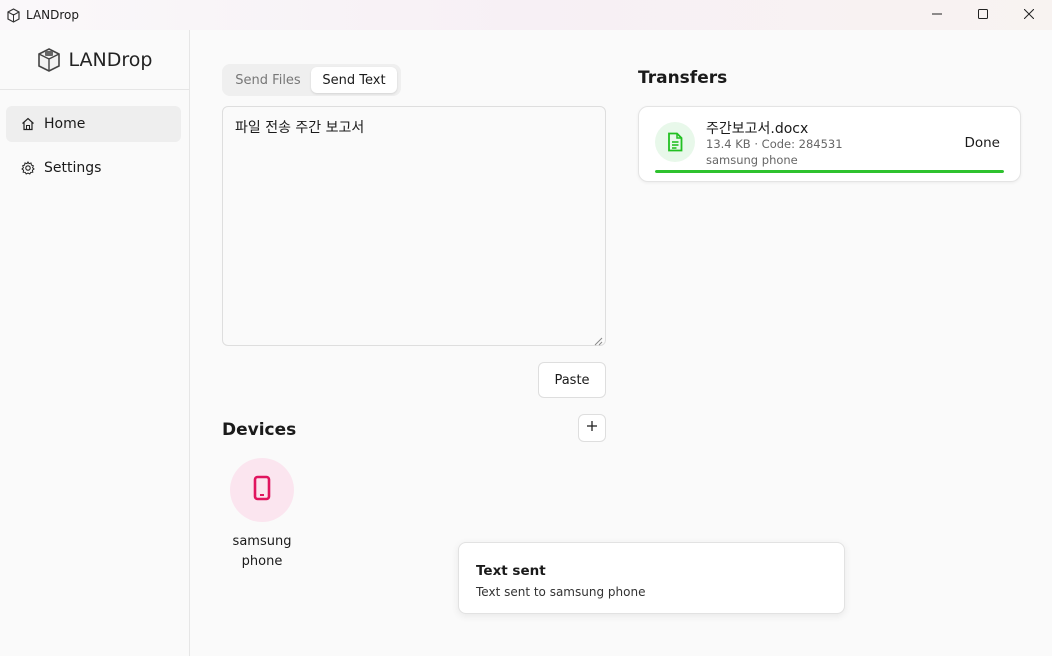 The height and width of the screenshot is (656, 1052). I want to click on add-device-button, so click(592, 428).